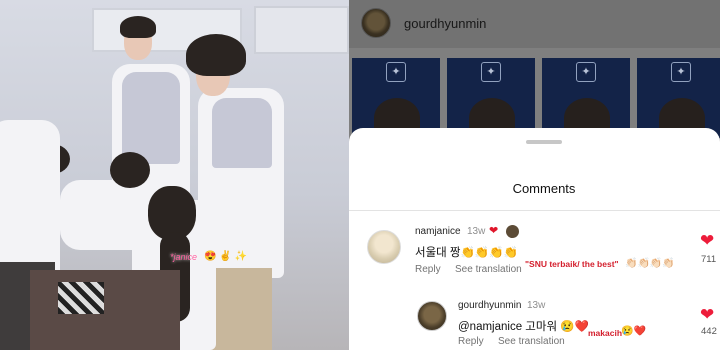 Image resolution: width=720 pixels, height=350 pixels. I want to click on like-count: 442, so click(709, 331).